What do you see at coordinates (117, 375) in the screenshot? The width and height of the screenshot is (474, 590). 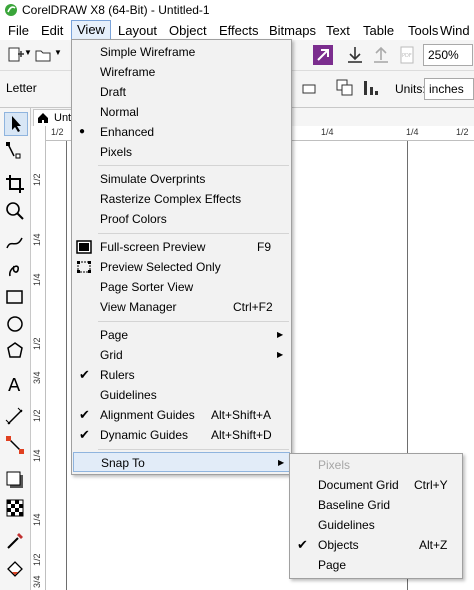 I see `menu-item-label: Rulers` at bounding box center [117, 375].